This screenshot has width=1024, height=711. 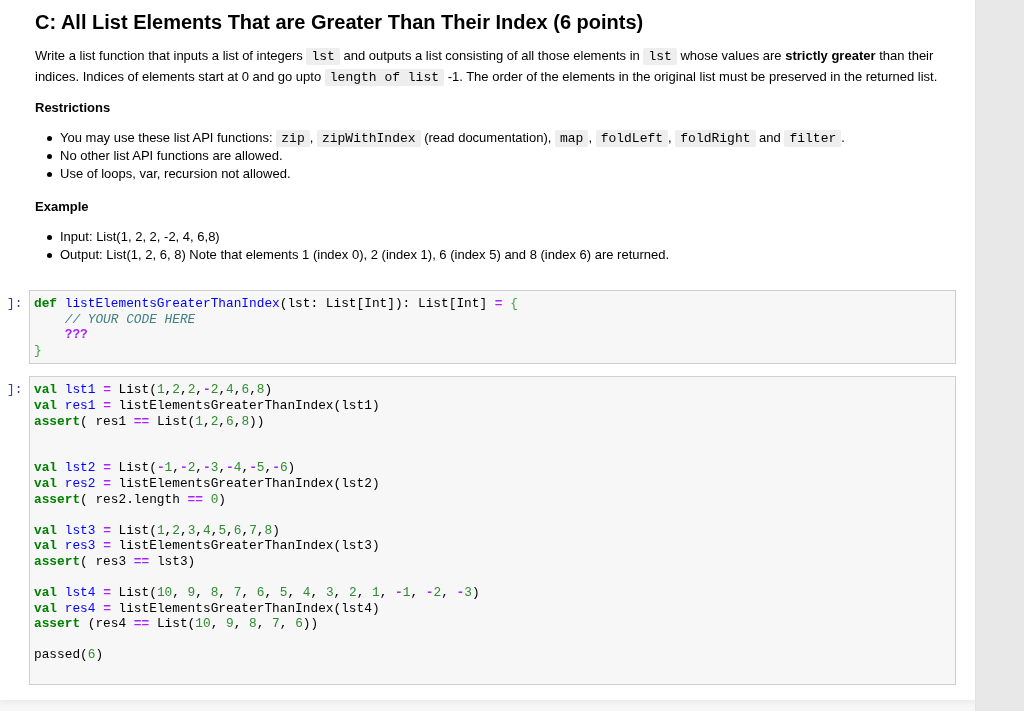 I want to click on section-heading: Restrictions, so click(x=73, y=108).